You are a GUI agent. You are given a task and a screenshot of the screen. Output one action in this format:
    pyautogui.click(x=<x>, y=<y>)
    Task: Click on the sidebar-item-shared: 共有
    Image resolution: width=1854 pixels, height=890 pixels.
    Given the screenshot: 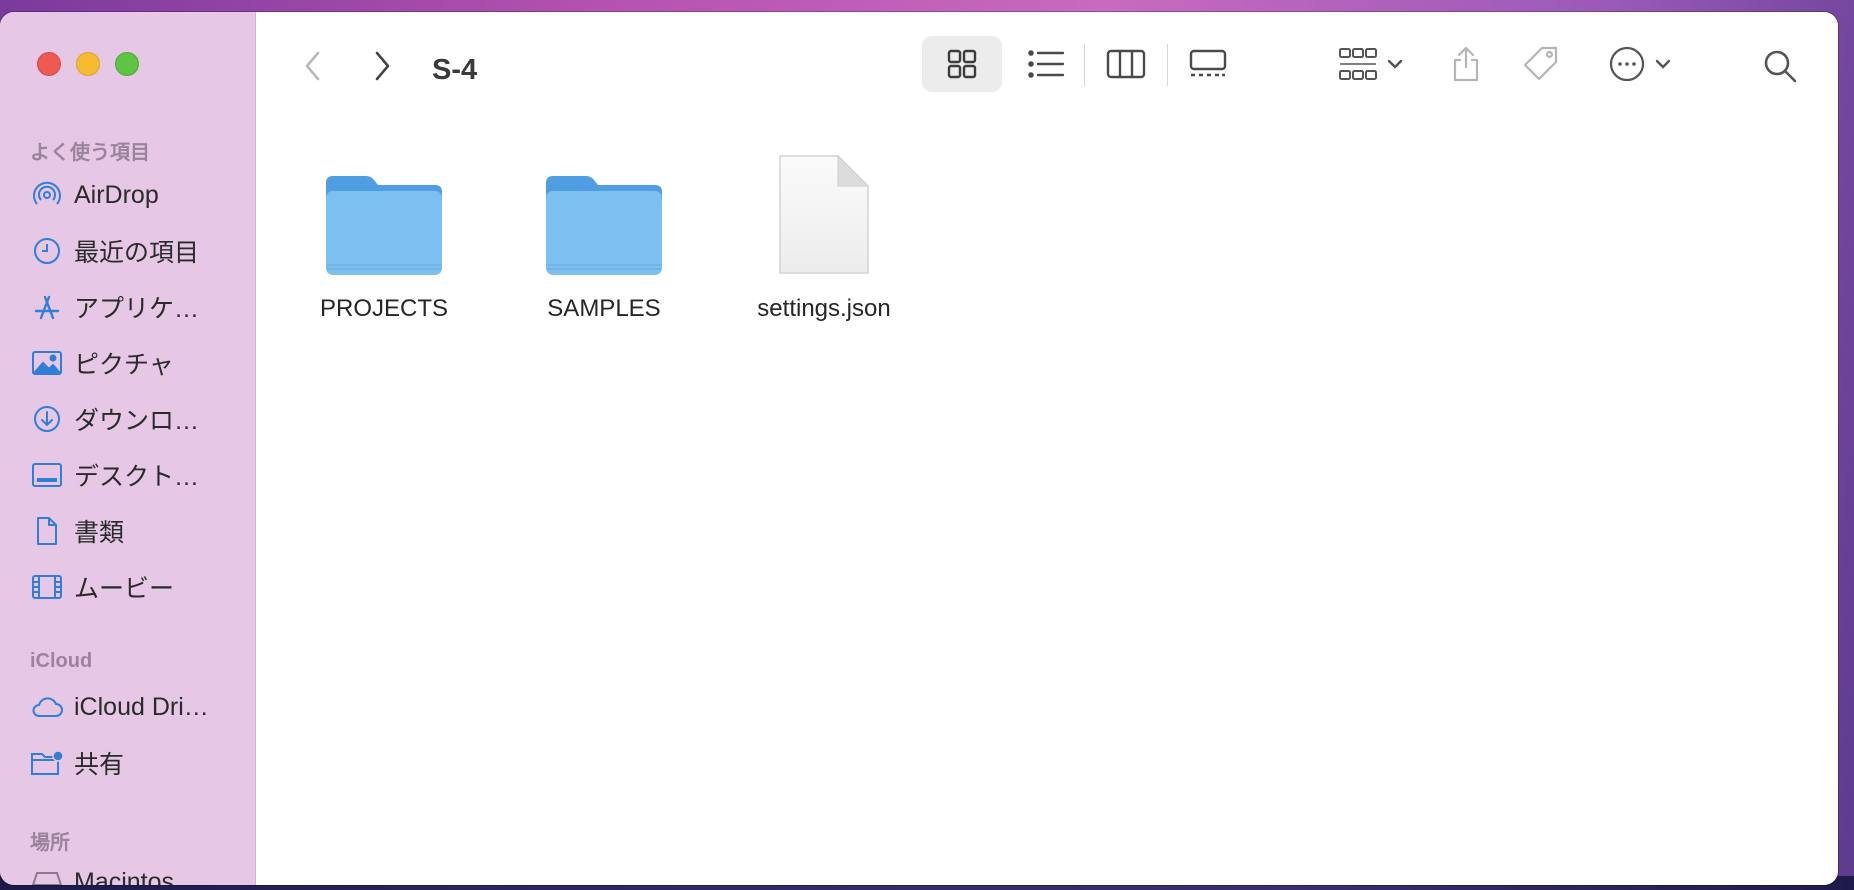 What is the action you would take?
    pyautogui.click(x=137, y=763)
    